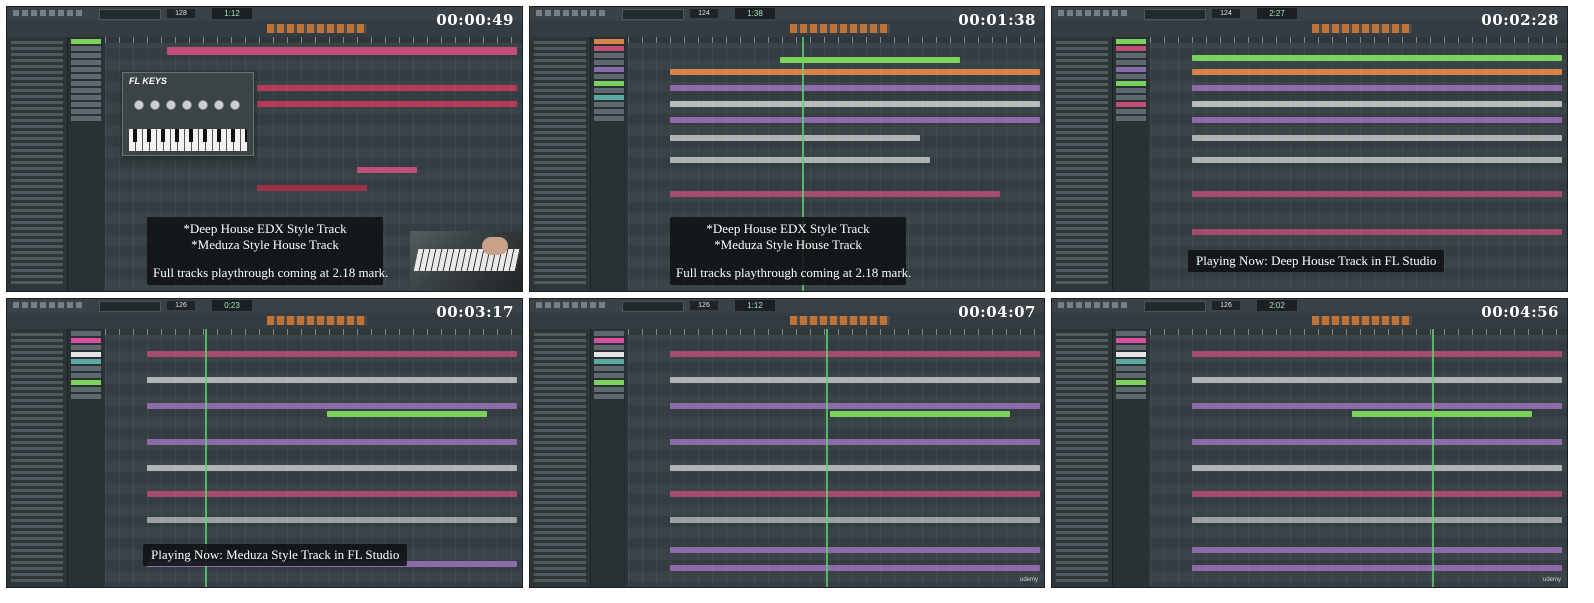  Describe the element at coordinates (188, 105) in the screenshot. I see `plugin-knobs` at that location.